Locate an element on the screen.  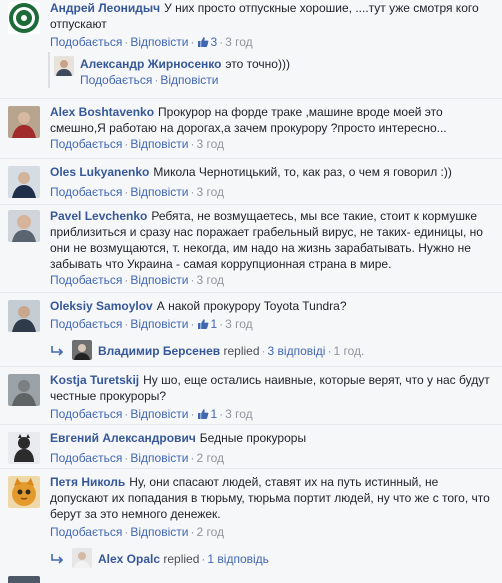
comment-author: Oles Lukyanenko is located at coordinates (99, 172).